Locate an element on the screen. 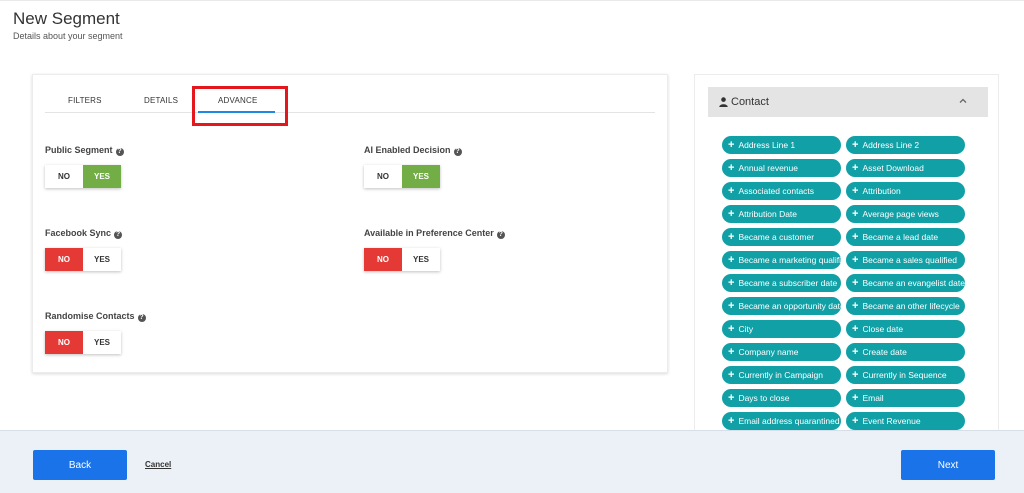 The height and width of the screenshot is (493, 1024). facebook-sync-label: Facebook Sync? is located at coordinates (84, 233).